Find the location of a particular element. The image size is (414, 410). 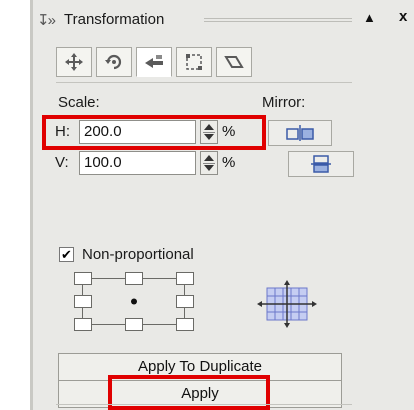

size-icon is located at coordinates (194, 62).